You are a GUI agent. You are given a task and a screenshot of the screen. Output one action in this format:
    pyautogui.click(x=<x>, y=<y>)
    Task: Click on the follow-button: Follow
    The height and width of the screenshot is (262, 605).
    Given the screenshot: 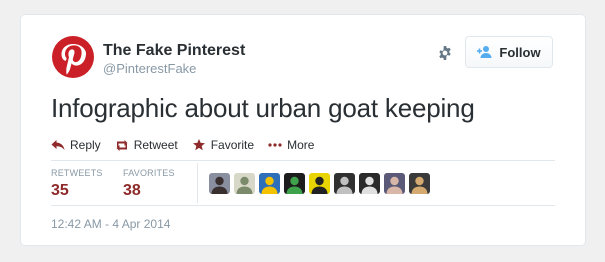 What is the action you would take?
    pyautogui.click(x=509, y=52)
    